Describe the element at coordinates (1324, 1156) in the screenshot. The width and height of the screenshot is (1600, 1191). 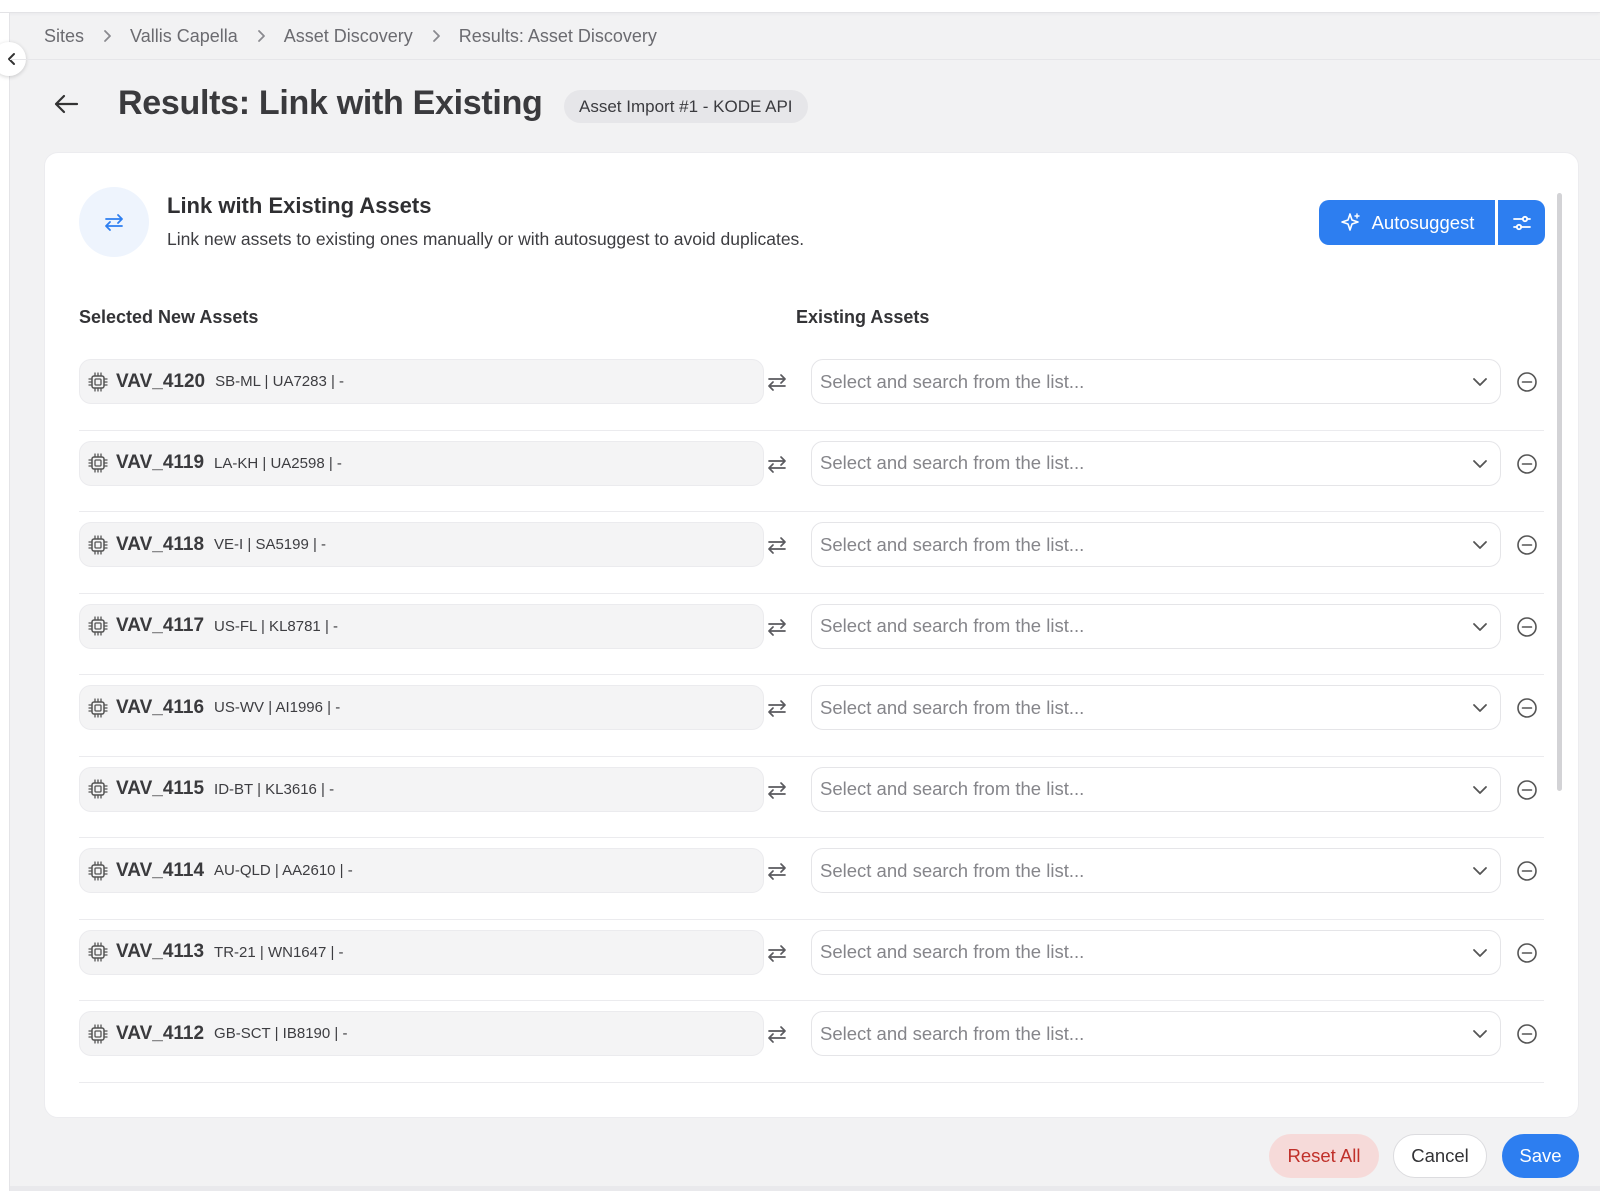
I see `reset-all-button: Reset All` at that location.